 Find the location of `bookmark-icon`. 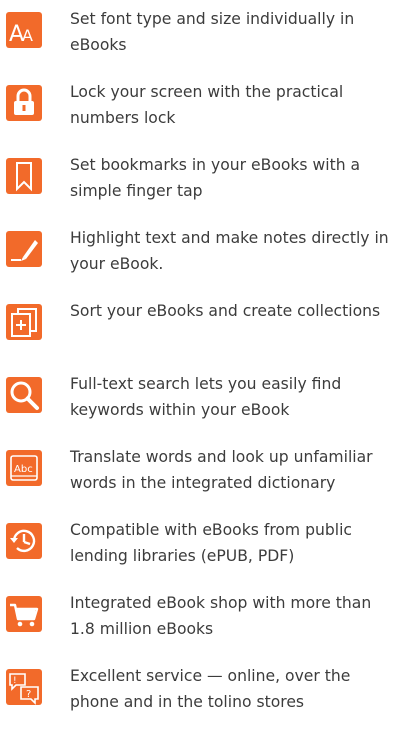

bookmark-icon is located at coordinates (24, 176).